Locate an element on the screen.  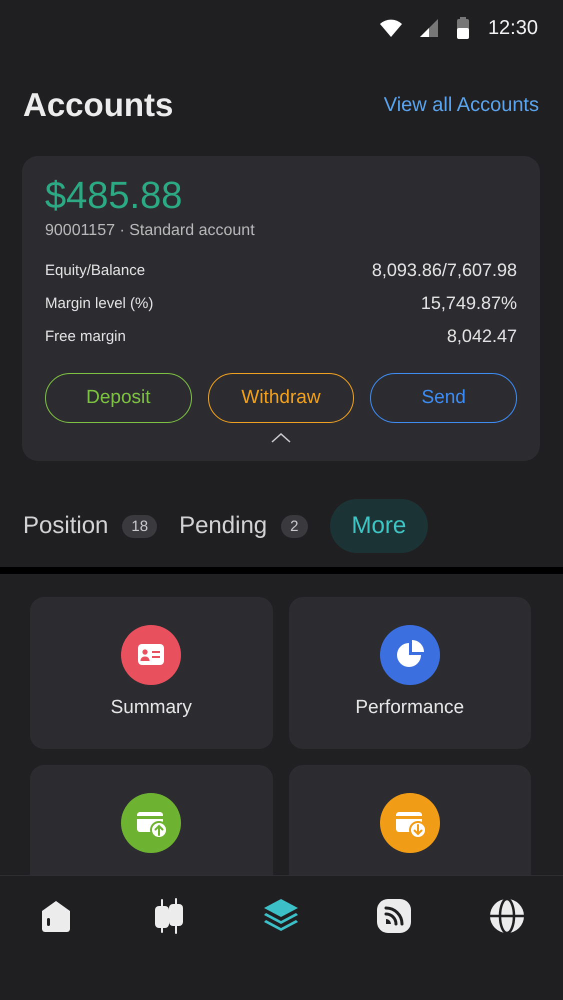
rss-feed-icon is located at coordinates (394, 916).